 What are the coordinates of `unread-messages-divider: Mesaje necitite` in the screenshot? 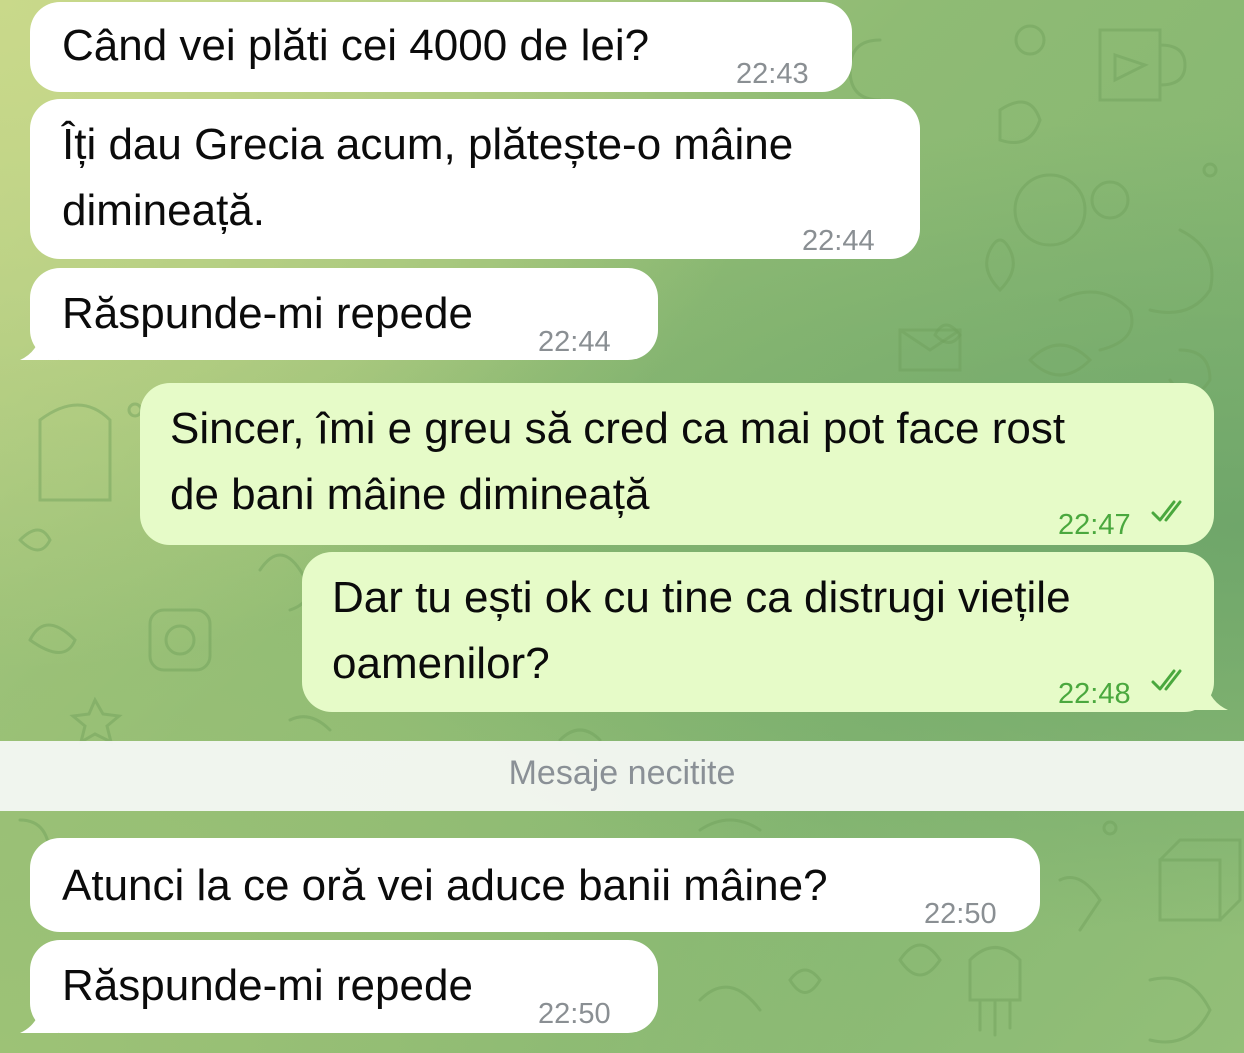 It's located at (622, 776).